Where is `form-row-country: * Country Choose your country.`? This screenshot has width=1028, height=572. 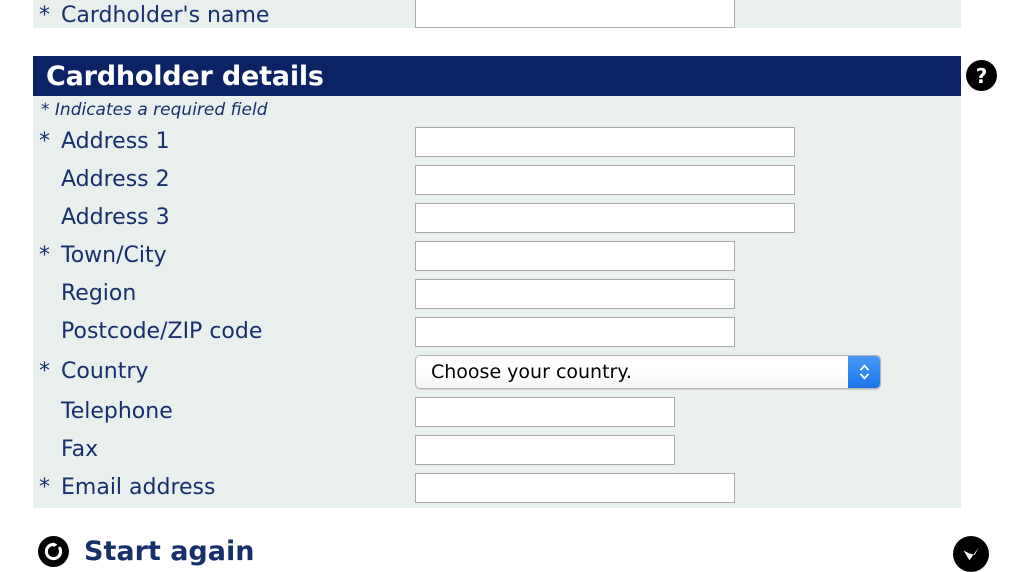
form-row-country: * Country Choose your country. is located at coordinates (497, 372).